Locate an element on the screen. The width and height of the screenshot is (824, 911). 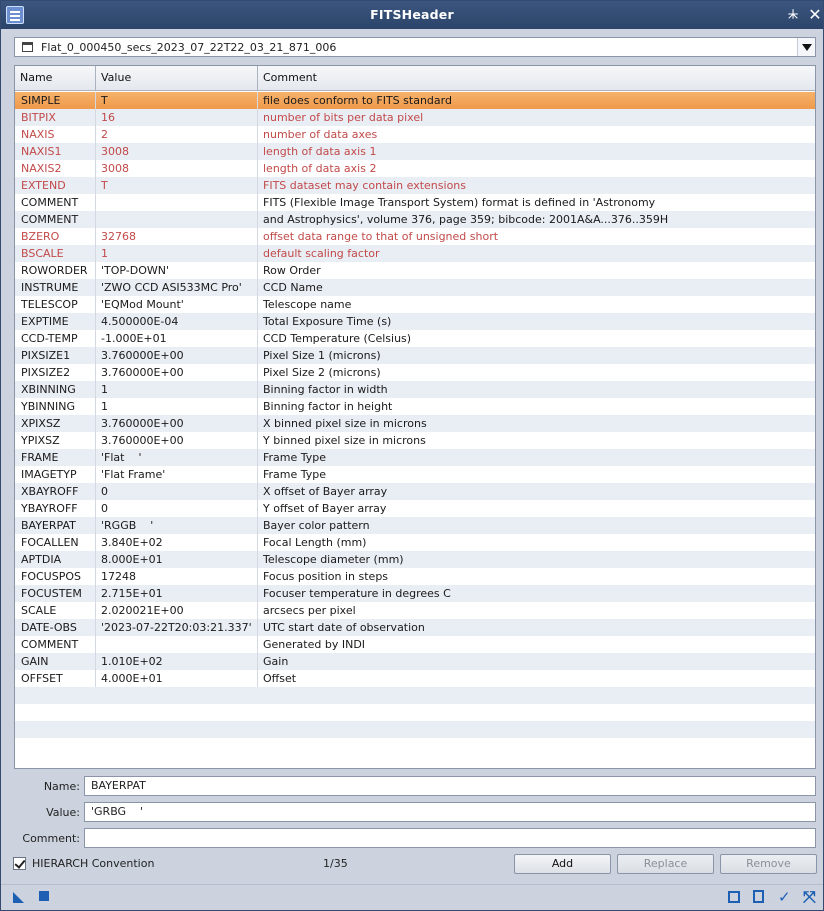
remove-button: Remove is located at coordinates (768, 864).